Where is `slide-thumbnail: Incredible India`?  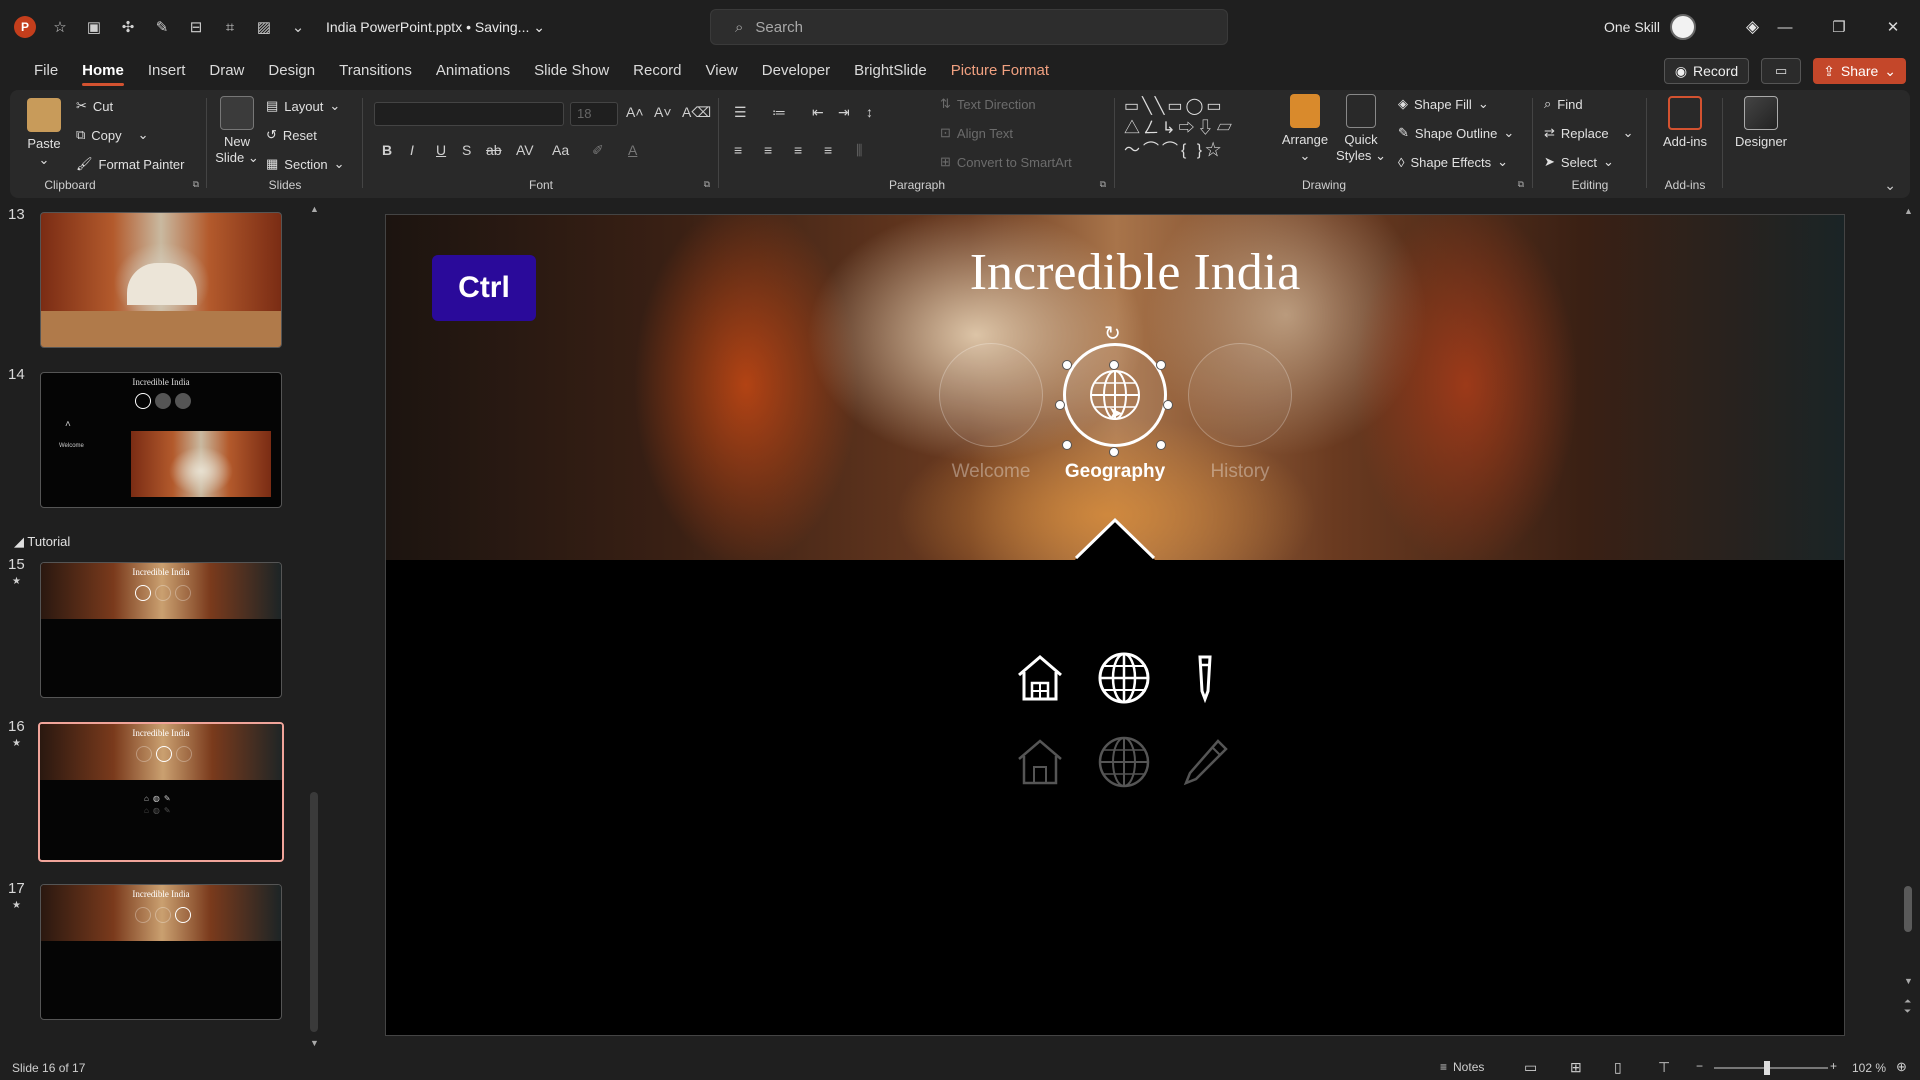 slide-thumbnail: Incredible India is located at coordinates (161, 630).